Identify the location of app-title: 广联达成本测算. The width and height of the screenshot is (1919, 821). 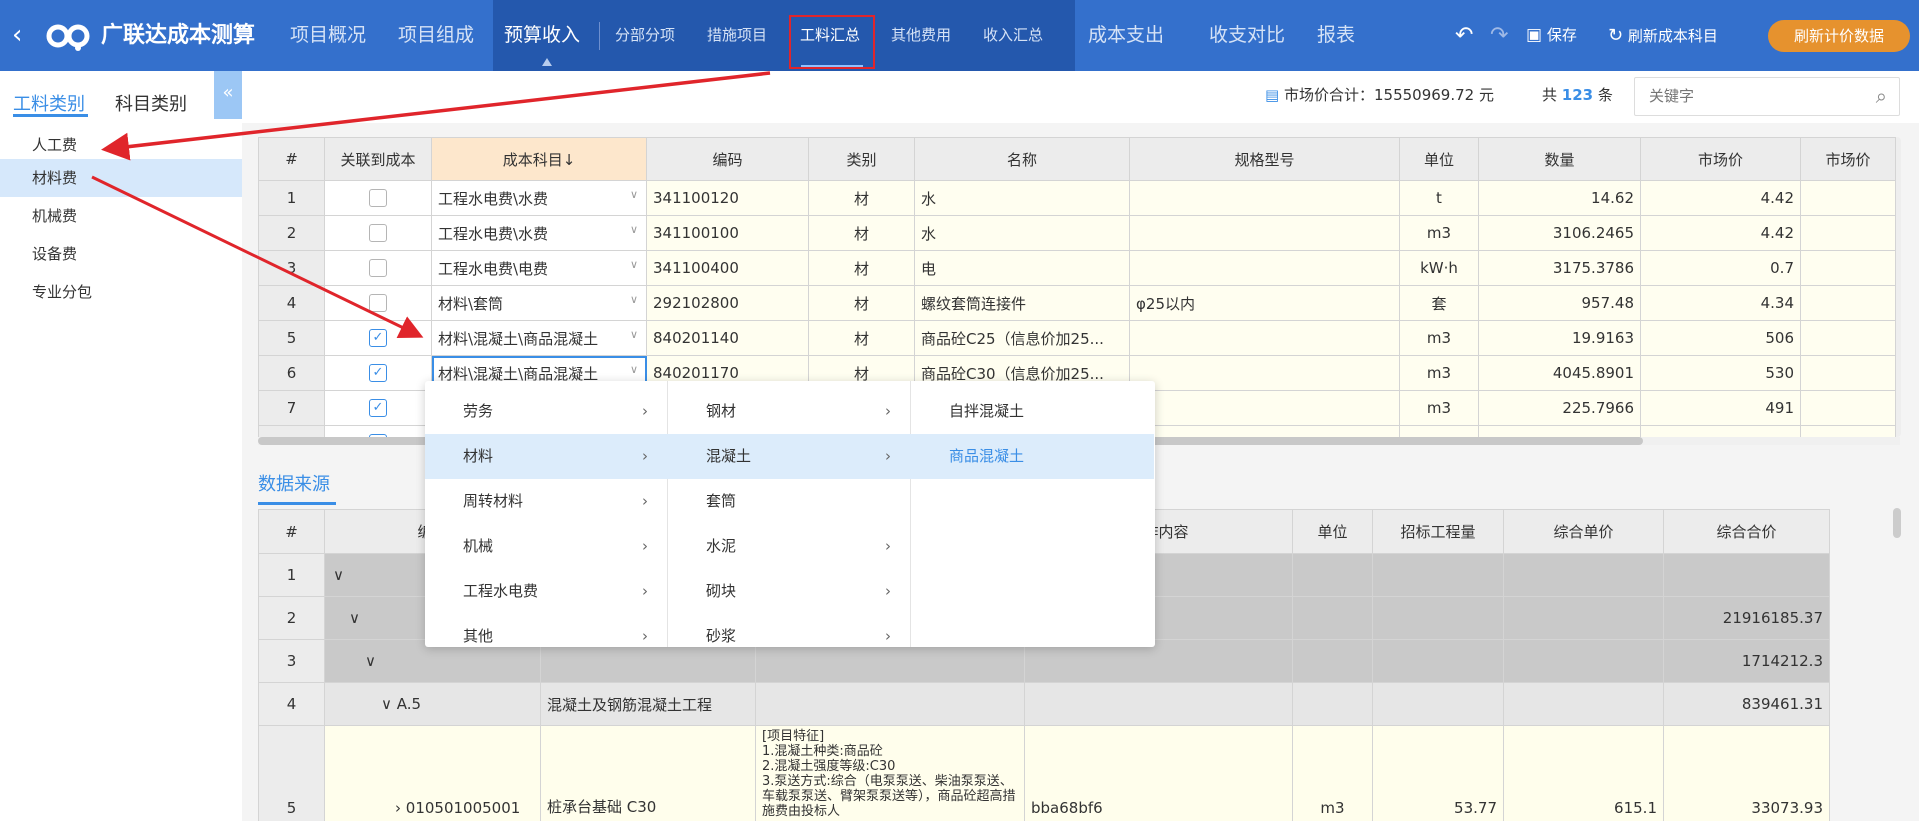
(178, 35).